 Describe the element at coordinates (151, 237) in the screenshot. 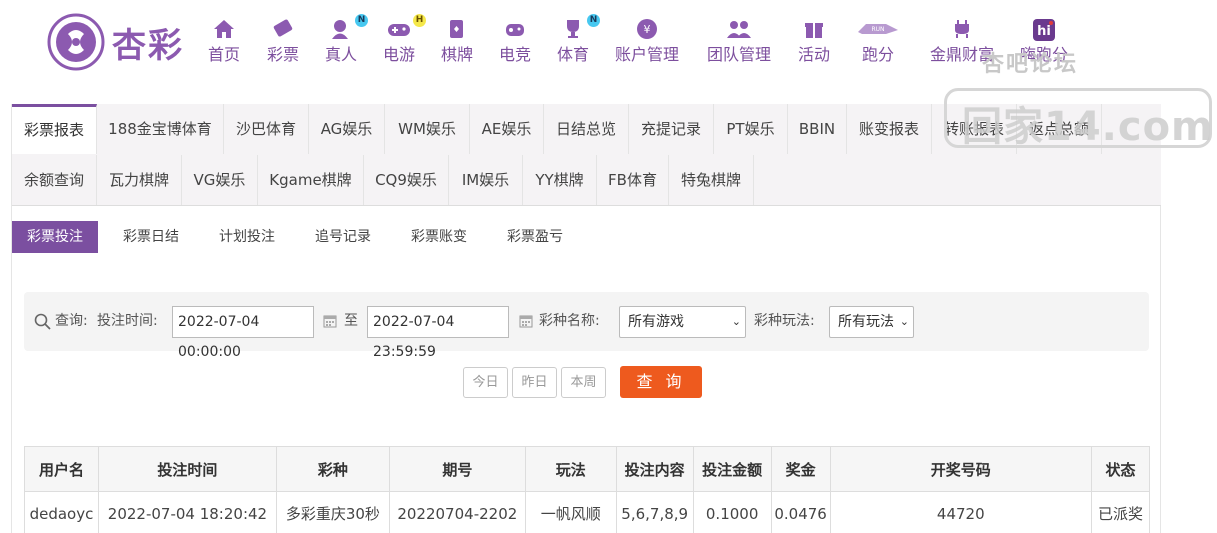

I see `subtab-lottery-daily: 彩票日结` at that location.